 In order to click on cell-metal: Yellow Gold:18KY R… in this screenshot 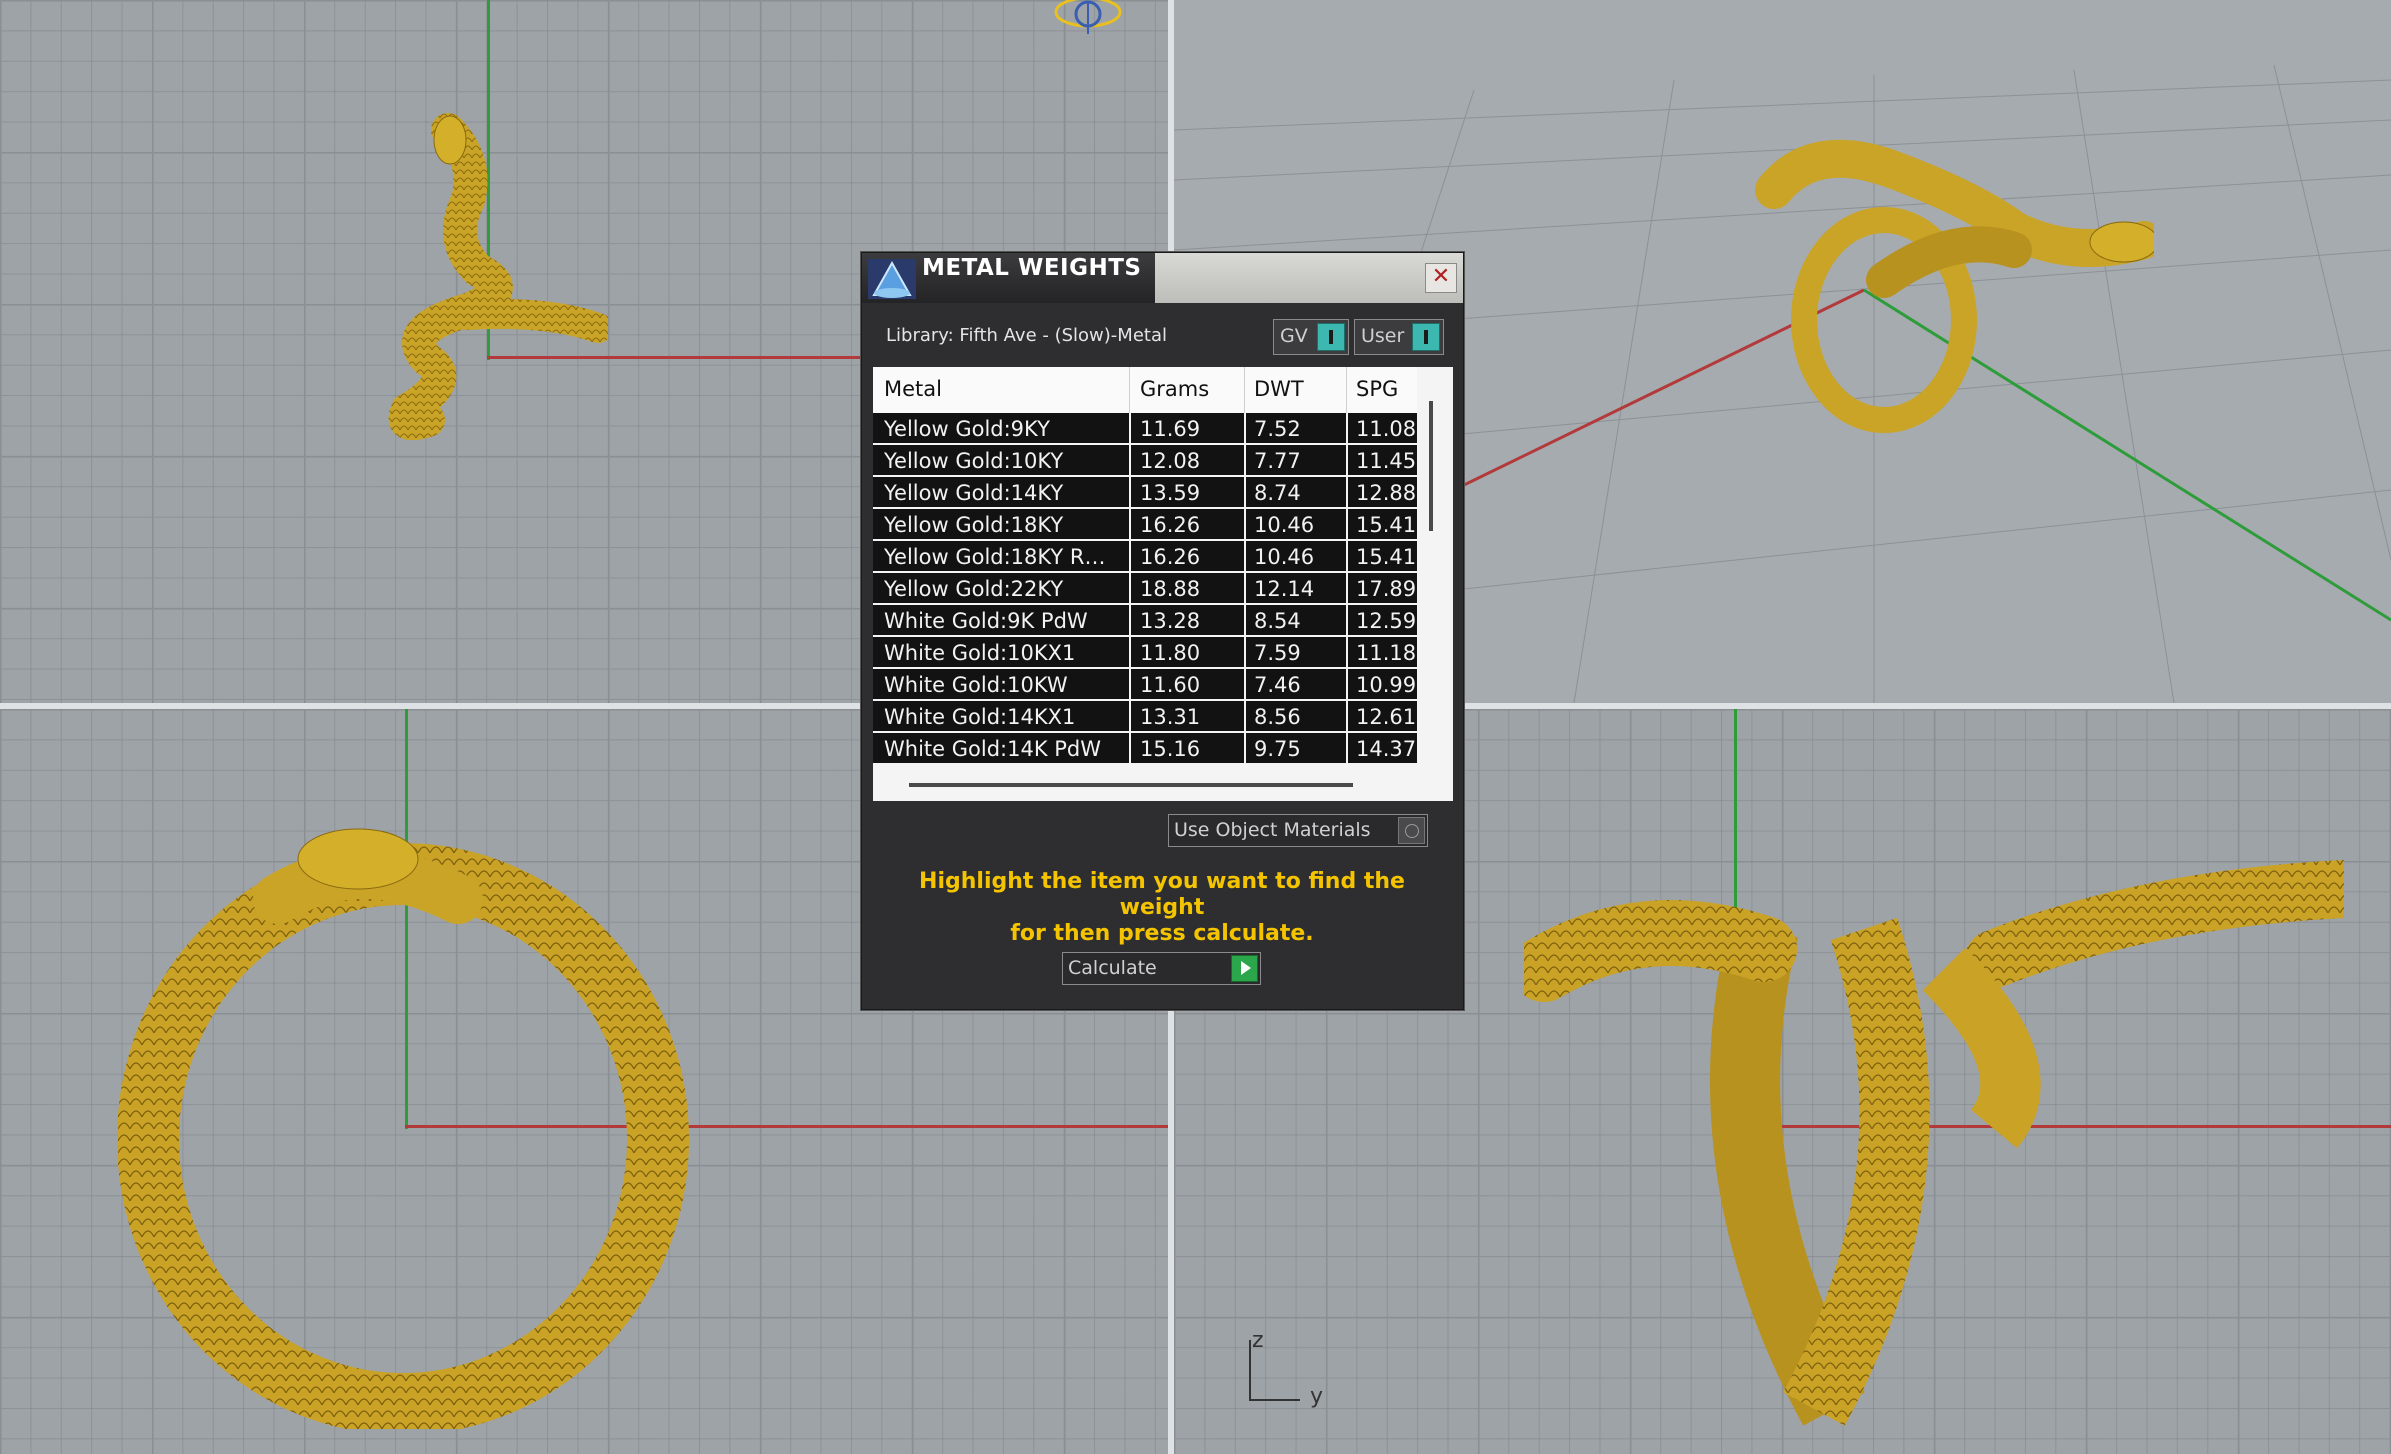, I will do `click(995, 557)`.